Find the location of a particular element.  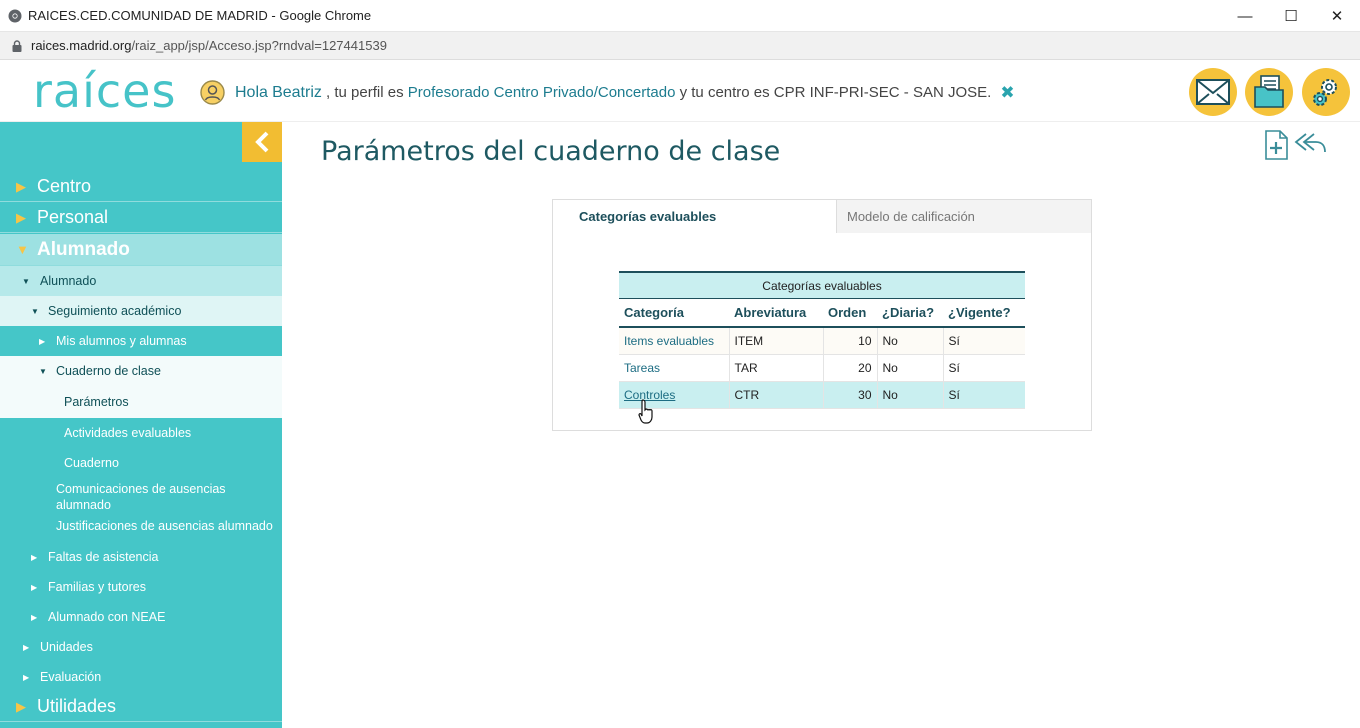

sidebar-item-label: Unidades is located at coordinates (66, 647).